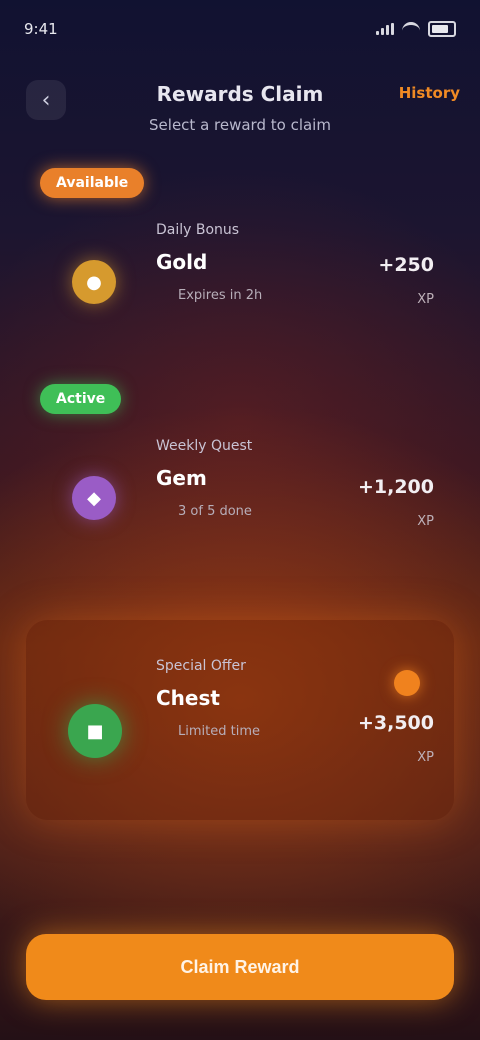  I want to click on reward-card: ◆ Weekly Quest Gem 3 of 5 done +1,200 XP, so click(240, 503).